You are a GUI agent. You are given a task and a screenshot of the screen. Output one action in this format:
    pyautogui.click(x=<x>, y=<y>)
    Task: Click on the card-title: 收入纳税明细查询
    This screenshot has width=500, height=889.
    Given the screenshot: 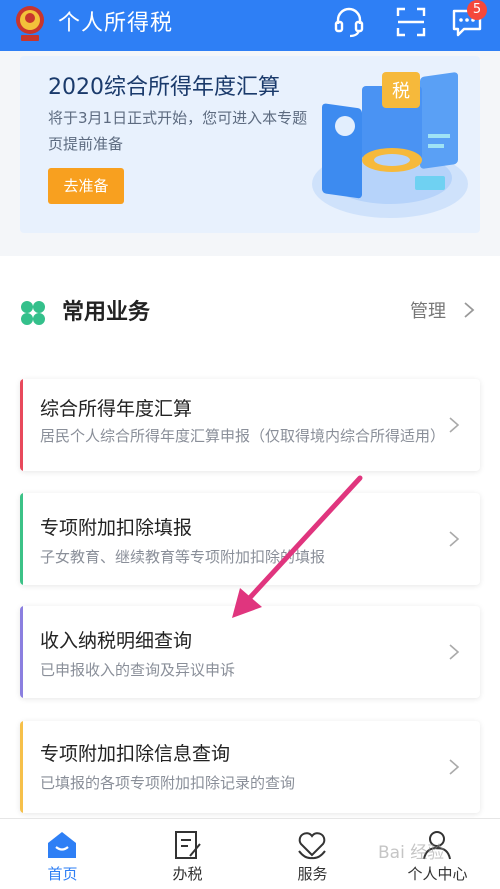 What is the action you would take?
    pyautogui.click(x=116, y=641)
    